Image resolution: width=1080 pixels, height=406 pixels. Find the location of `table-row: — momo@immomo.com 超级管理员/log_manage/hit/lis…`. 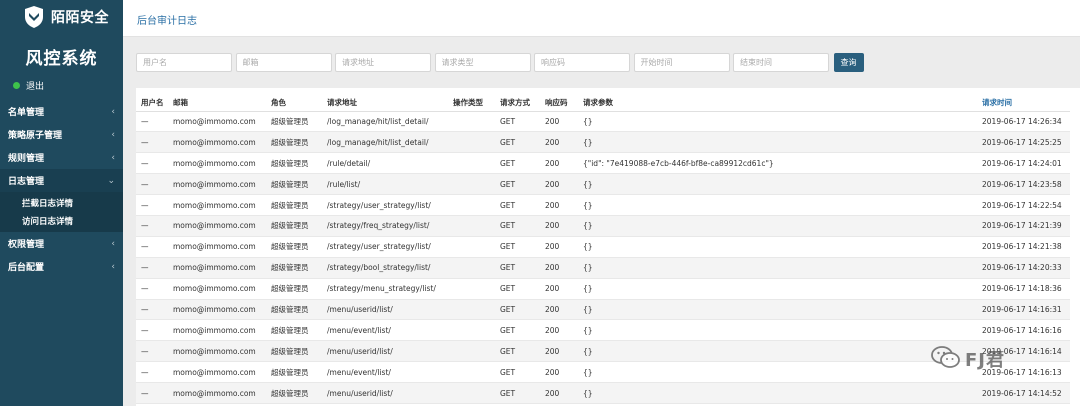

table-row: — momo@immomo.com 超级管理员/log_manage/hit/lis… is located at coordinates (603, 122).